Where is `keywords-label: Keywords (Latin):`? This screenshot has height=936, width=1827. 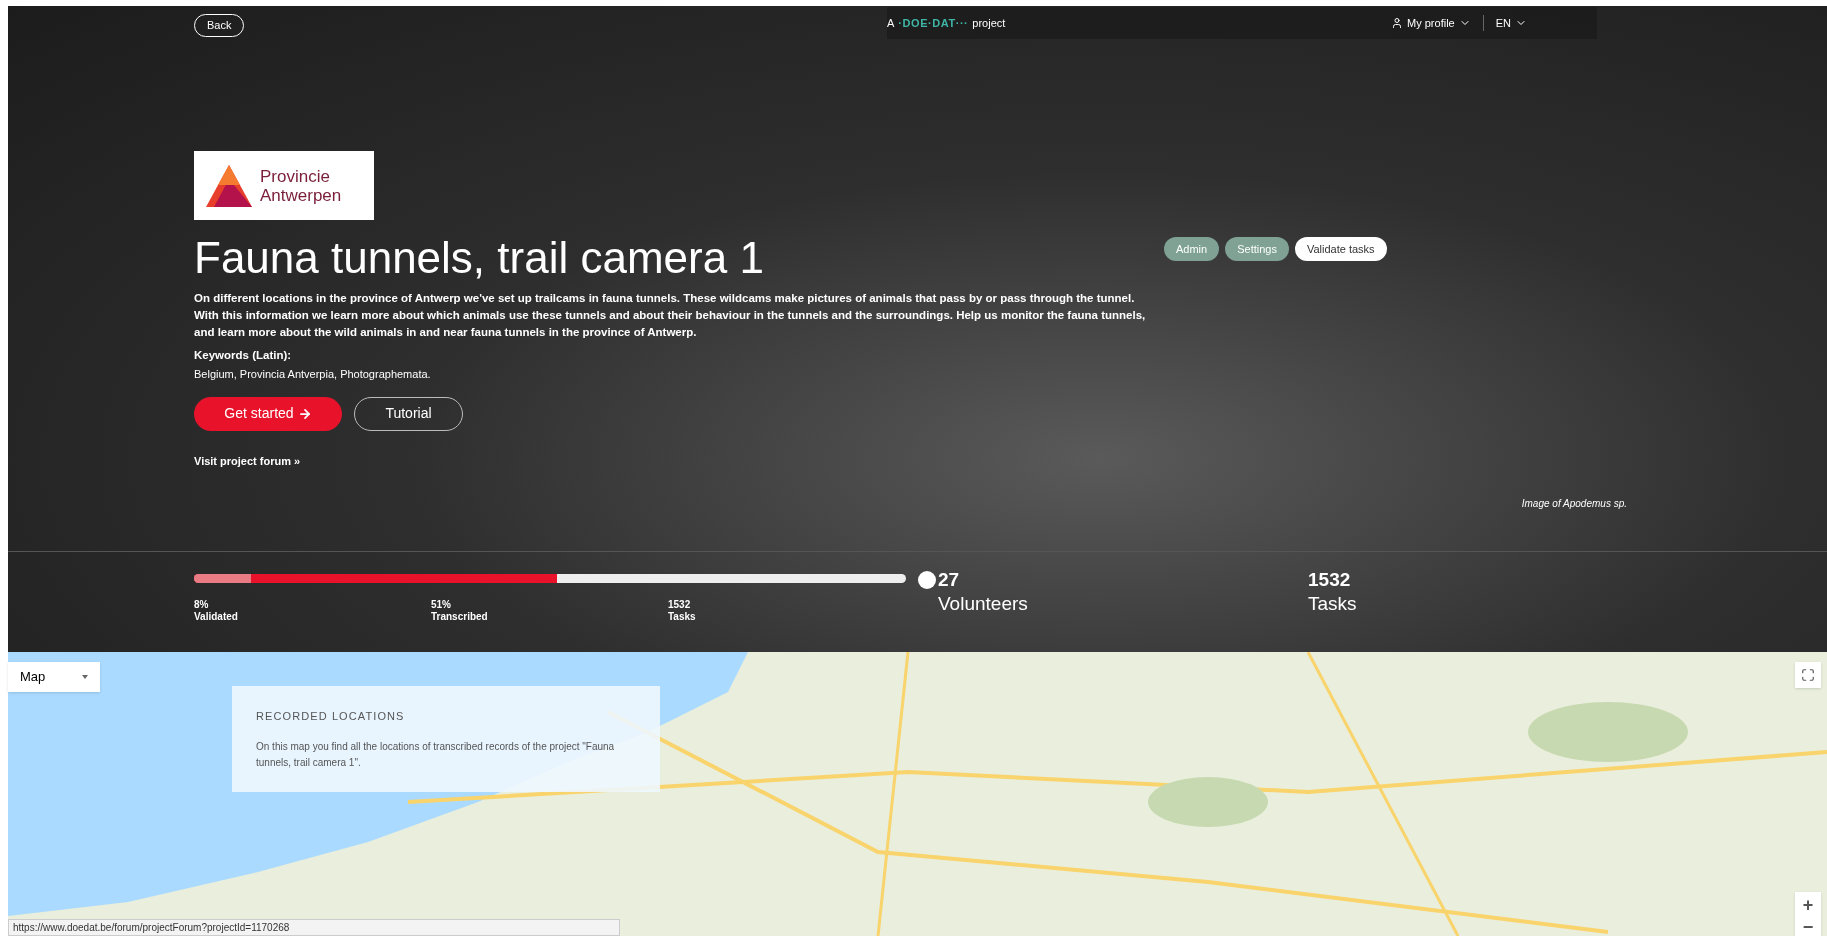 keywords-label: Keywords (Latin): is located at coordinates (243, 355).